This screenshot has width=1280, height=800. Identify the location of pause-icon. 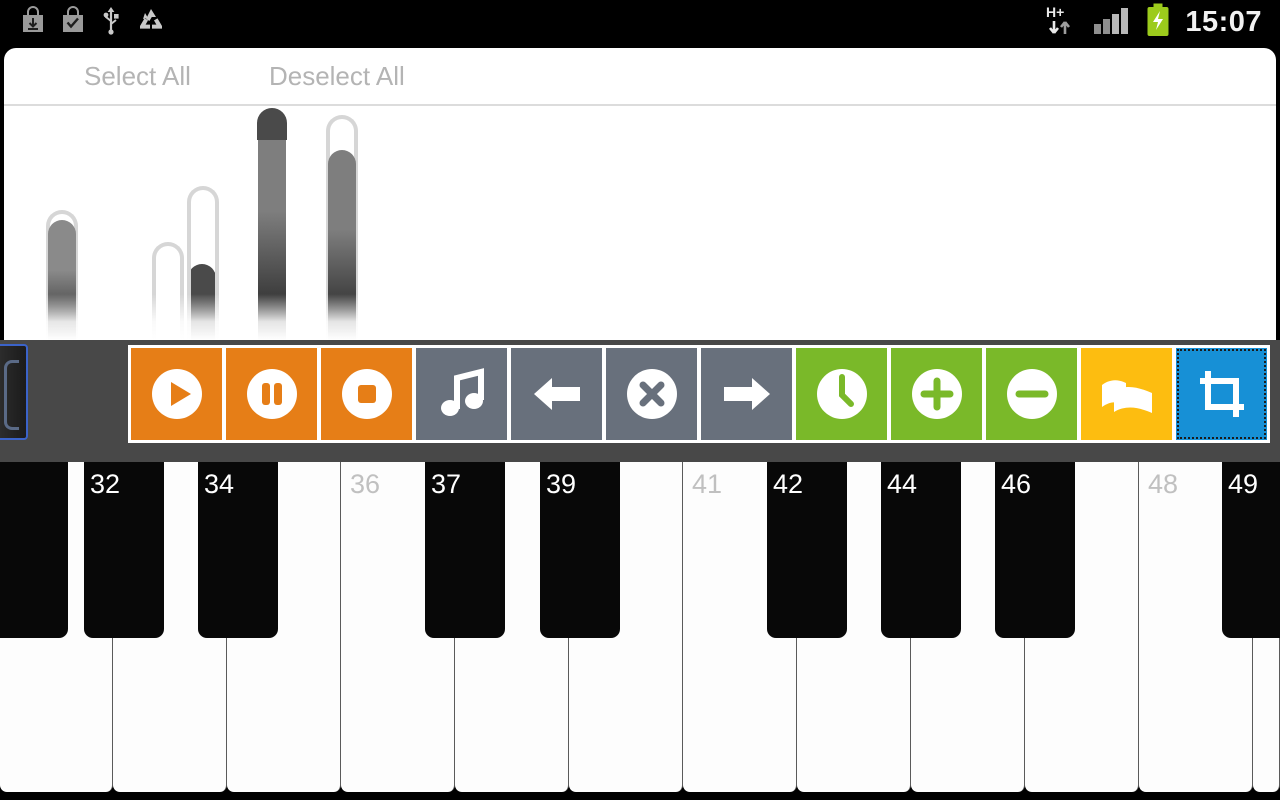
(272, 394).